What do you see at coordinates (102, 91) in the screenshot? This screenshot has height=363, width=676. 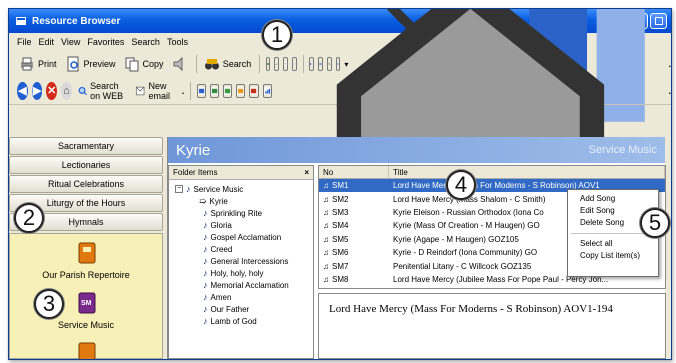 I see `search-web-button: Search on WEB` at bounding box center [102, 91].